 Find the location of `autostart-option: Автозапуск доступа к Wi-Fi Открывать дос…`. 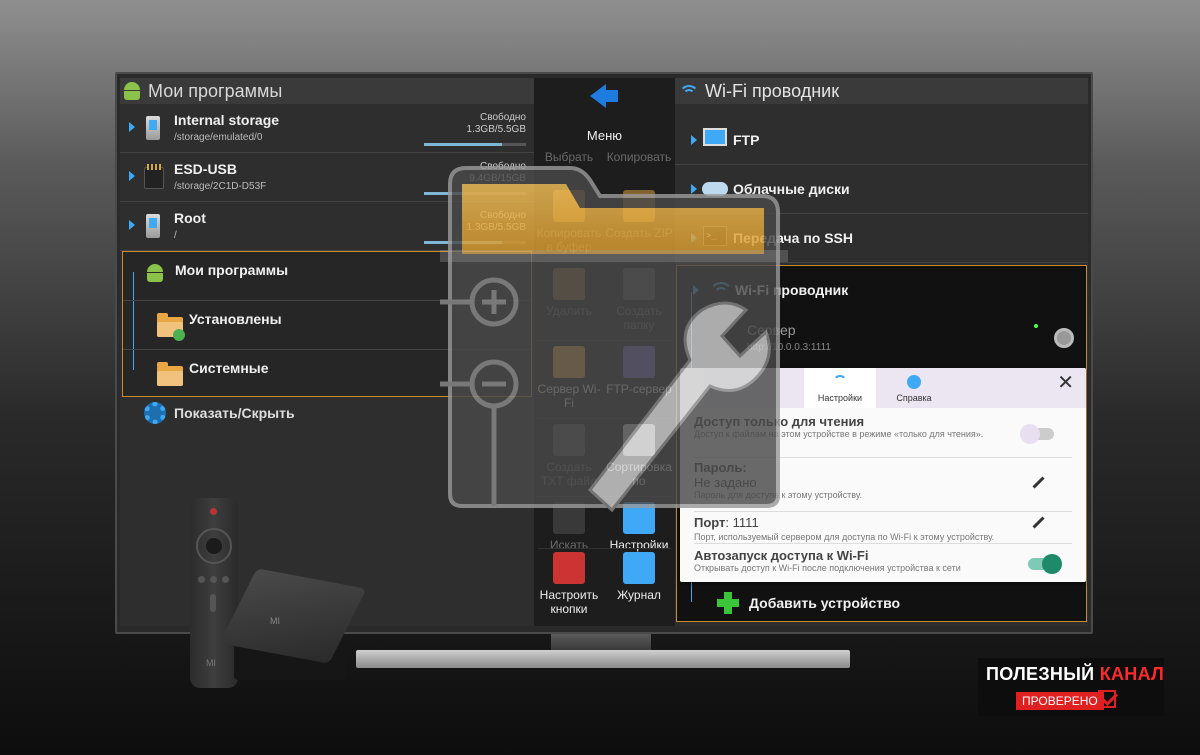

autostart-option: Автозапуск доступа к Wi-Fi Открывать дос… is located at coordinates (883, 564).